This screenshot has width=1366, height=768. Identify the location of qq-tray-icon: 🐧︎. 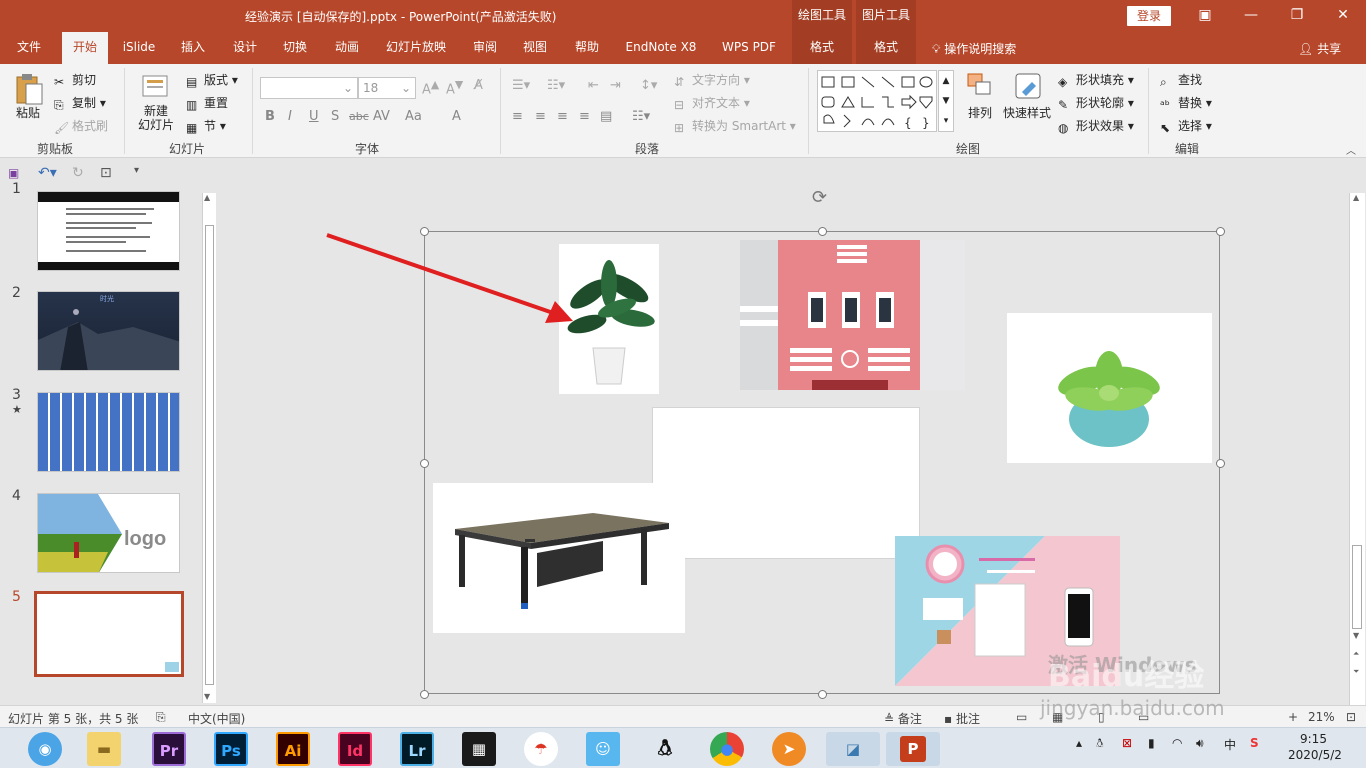
(1099, 744).